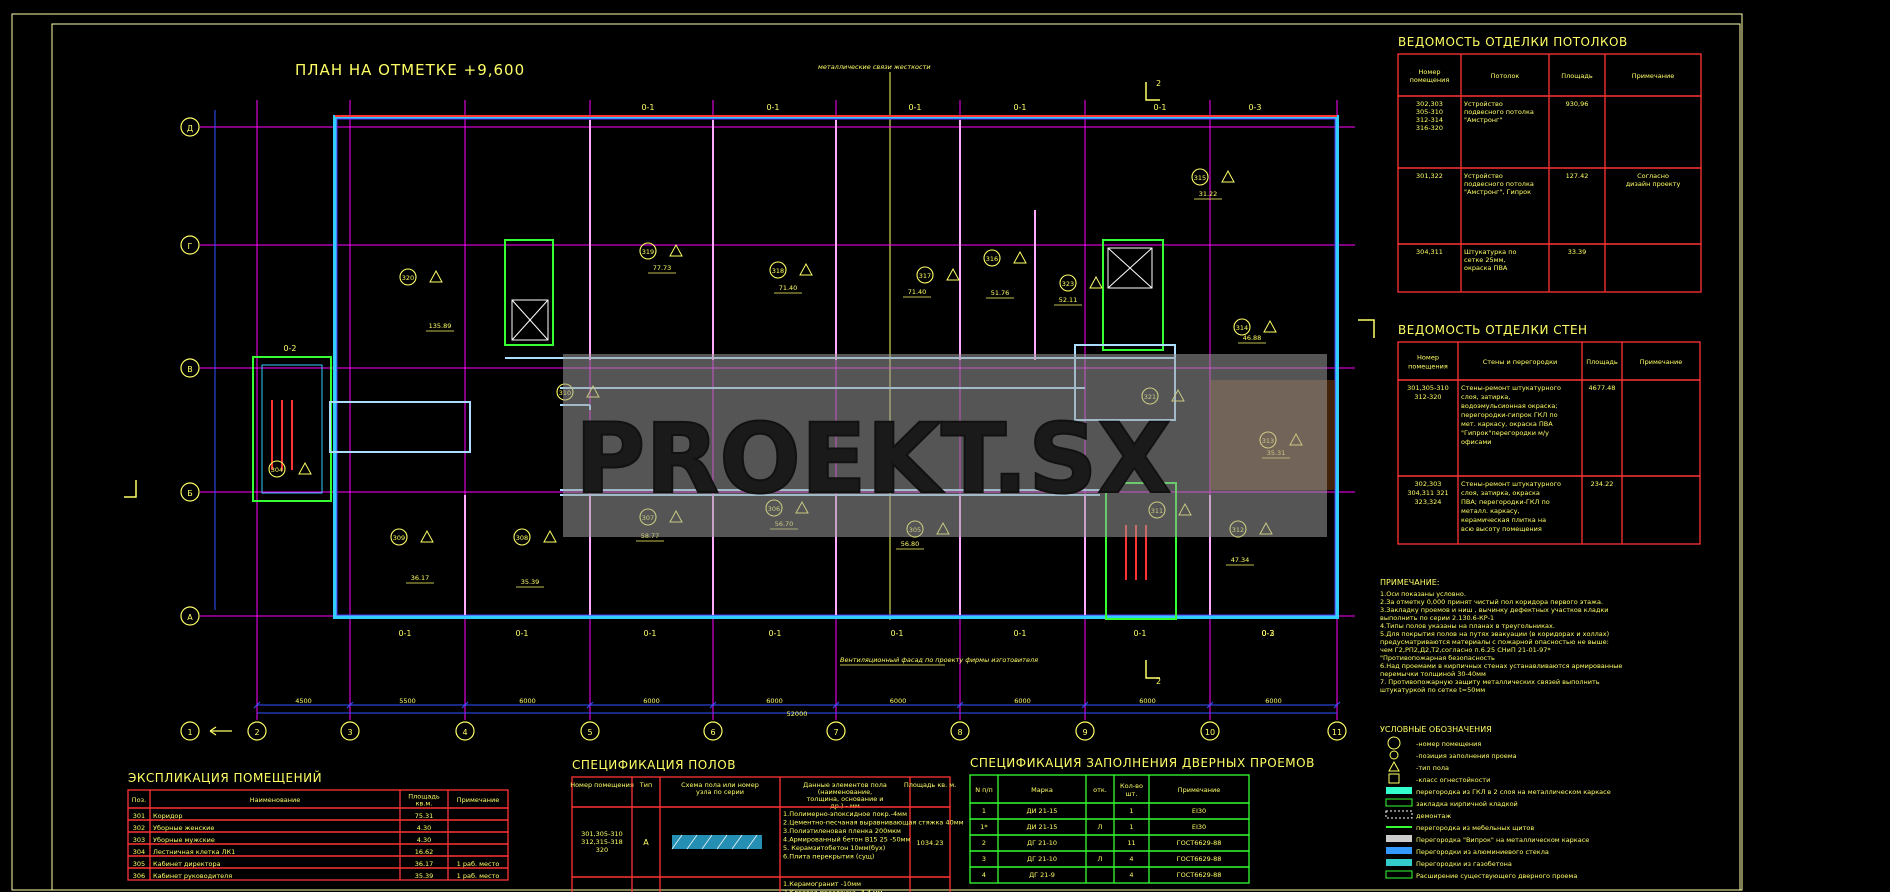 Image resolution: width=1890 pixels, height=892 pixels. I want to click on room-tag-316: 316 51.76, so click(1005, 274).